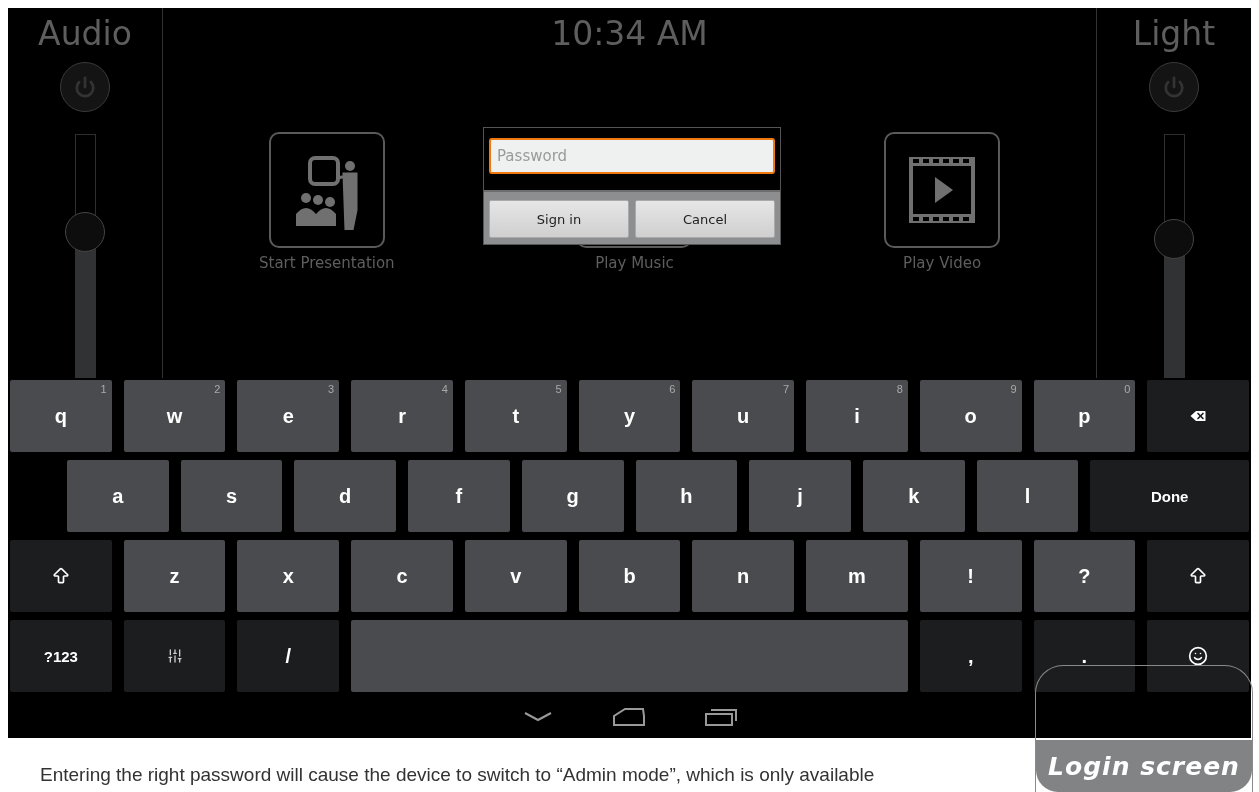  What do you see at coordinates (217, 389) in the screenshot?
I see `key-hint: 2` at bounding box center [217, 389].